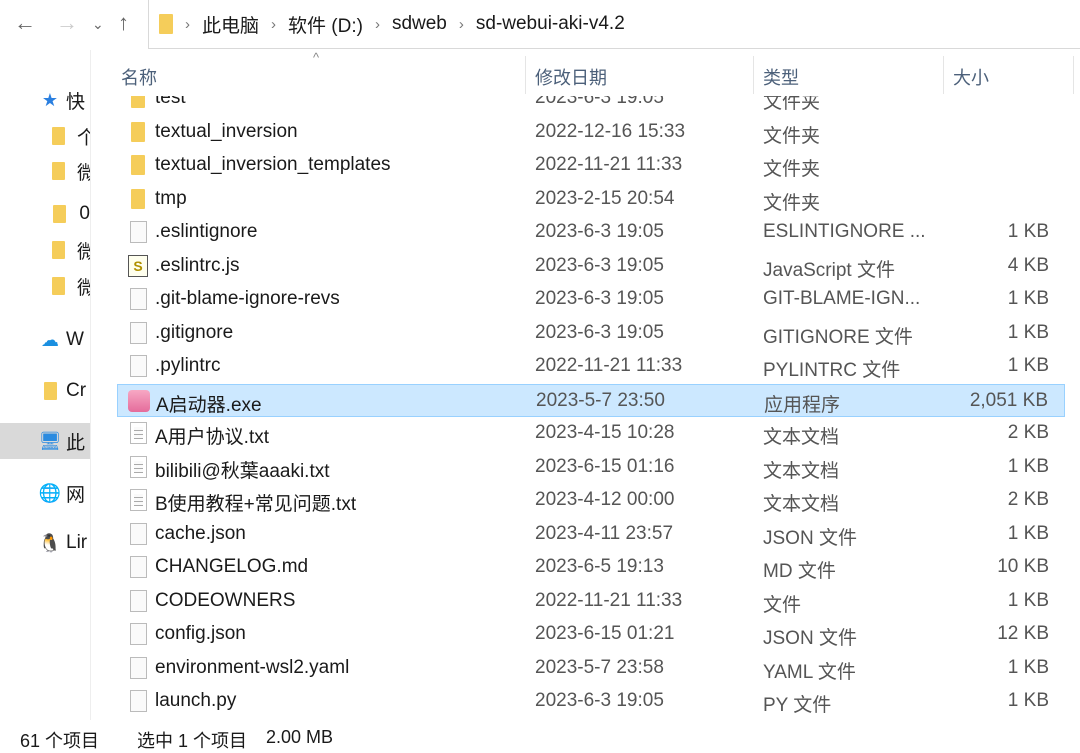 The height and width of the screenshot is (753, 1080). Describe the element at coordinates (599, 231) in the screenshot. I see `file-date: 2023-6-3 19:05` at that location.